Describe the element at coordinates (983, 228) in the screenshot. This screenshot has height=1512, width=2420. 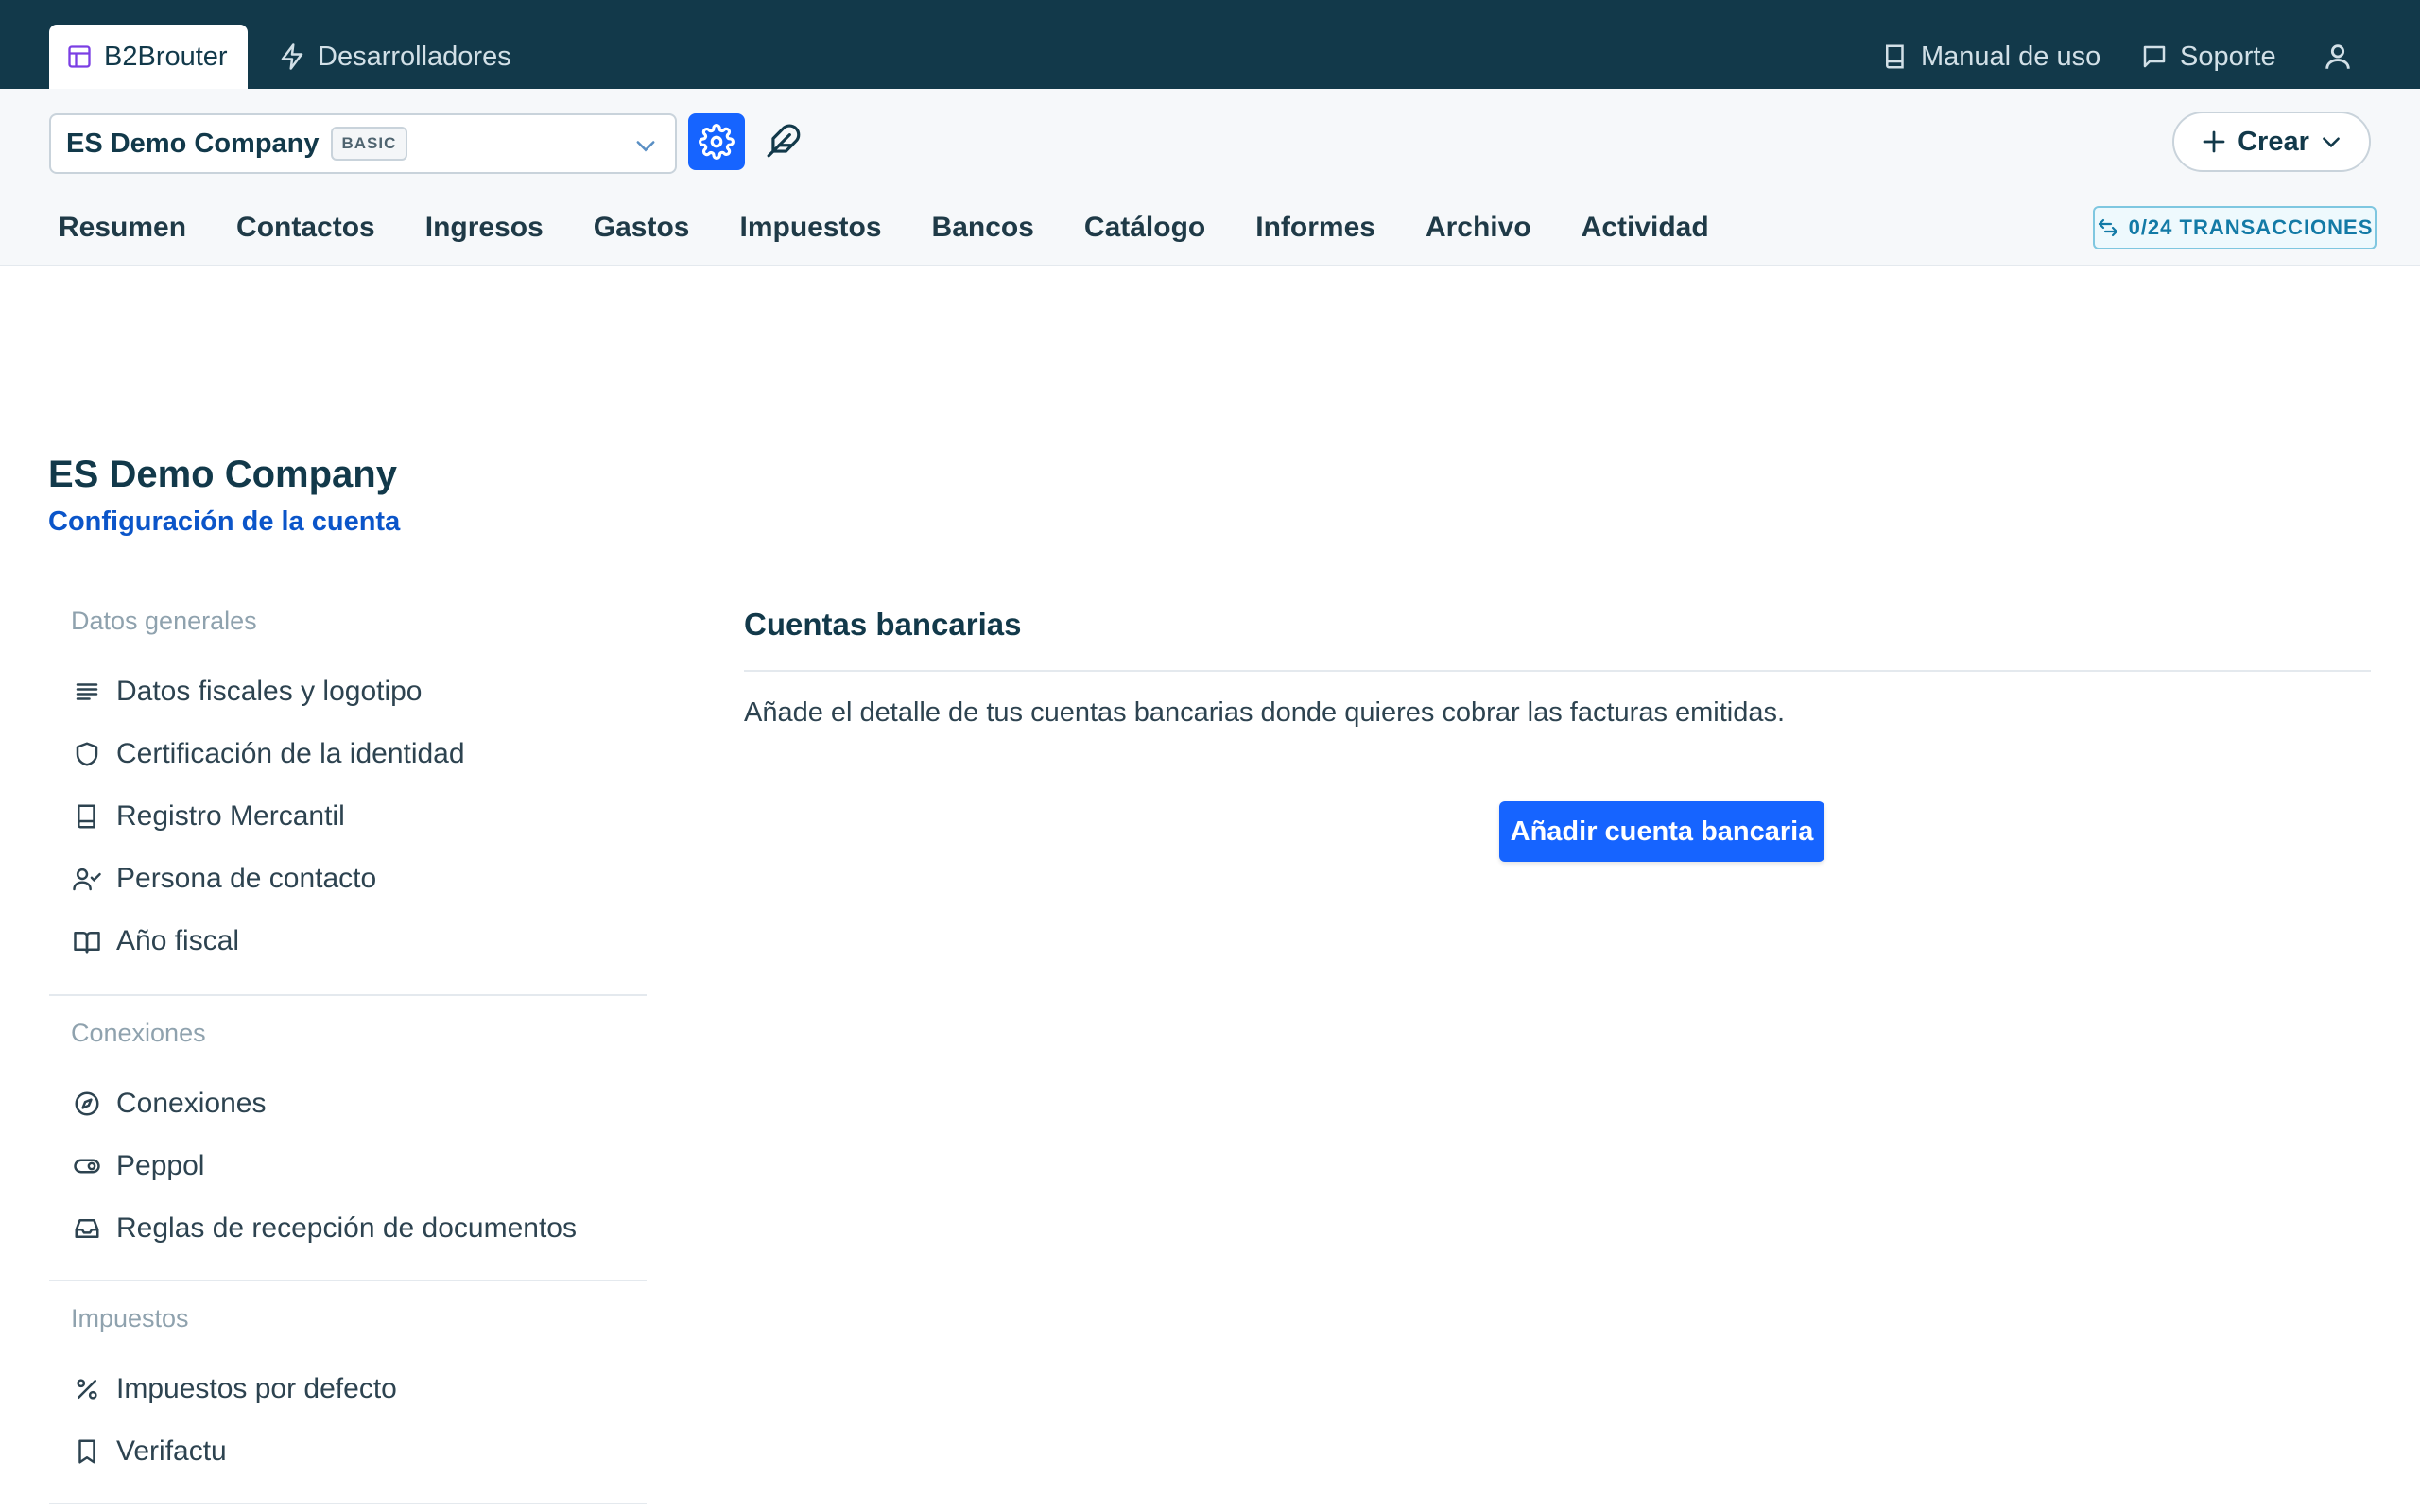
I see `nav-bancos: Bancos` at that location.